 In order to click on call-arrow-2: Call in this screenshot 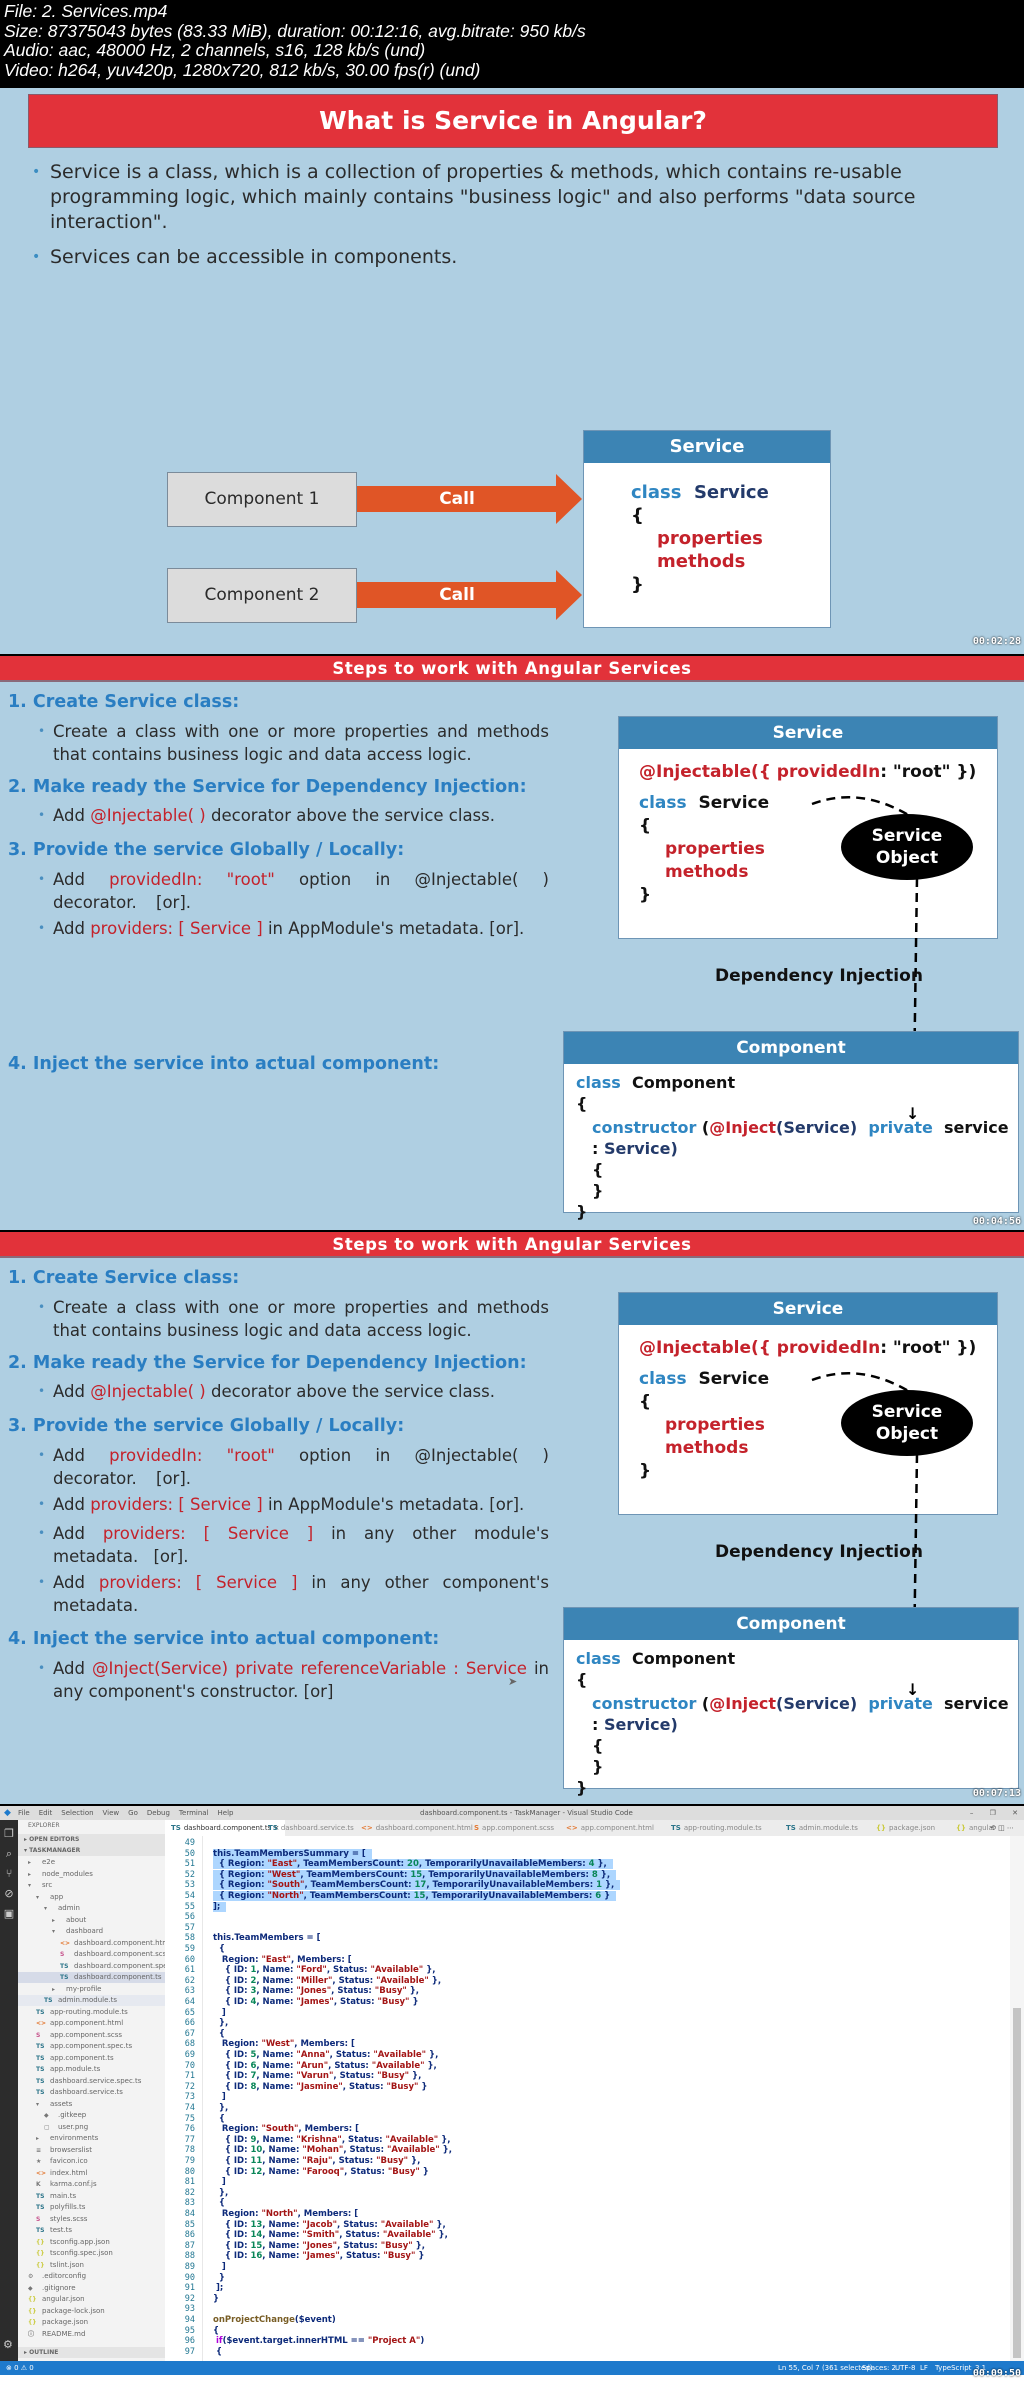, I will do `click(469, 595)`.